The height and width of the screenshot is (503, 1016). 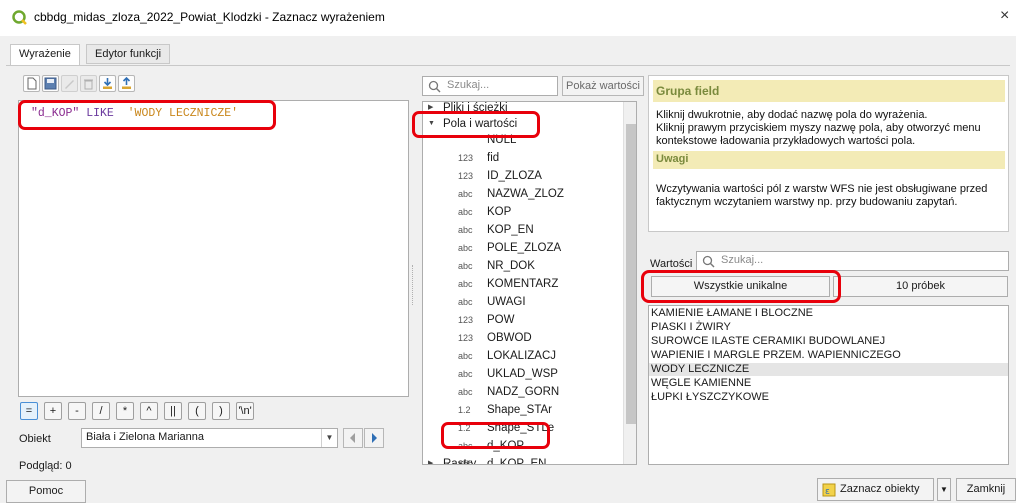 What do you see at coordinates (101, 411) in the screenshot?
I see `operator-divide-button: /` at bounding box center [101, 411].